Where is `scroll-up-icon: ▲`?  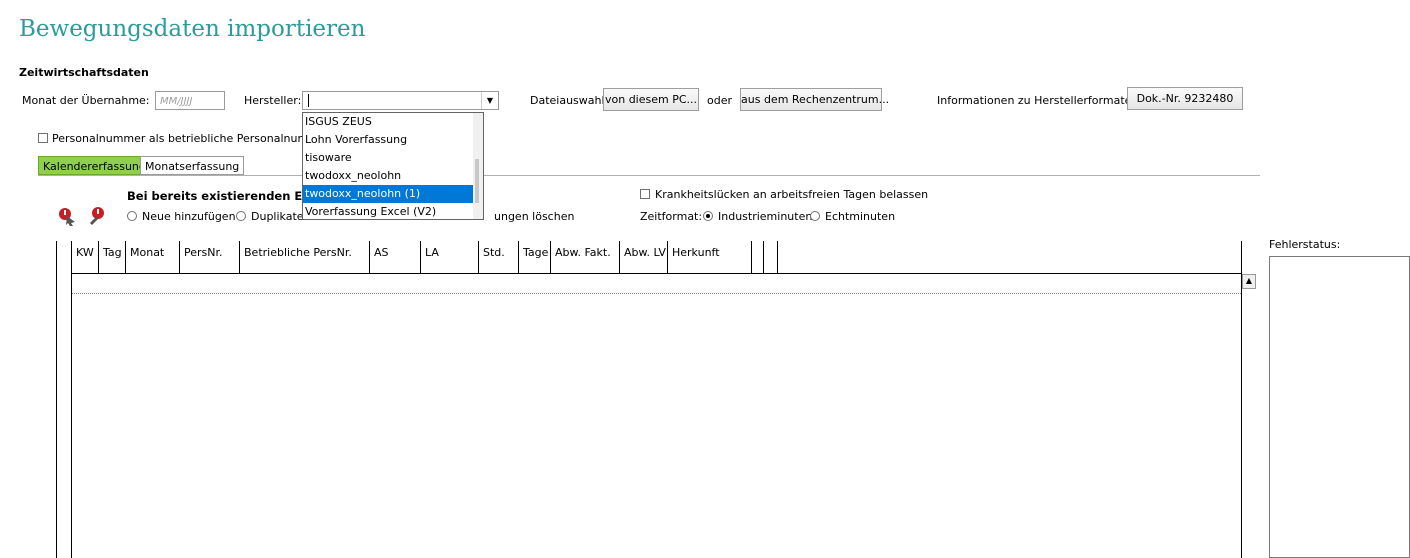
scroll-up-icon: ▲ is located at coordinates (1249, 281).